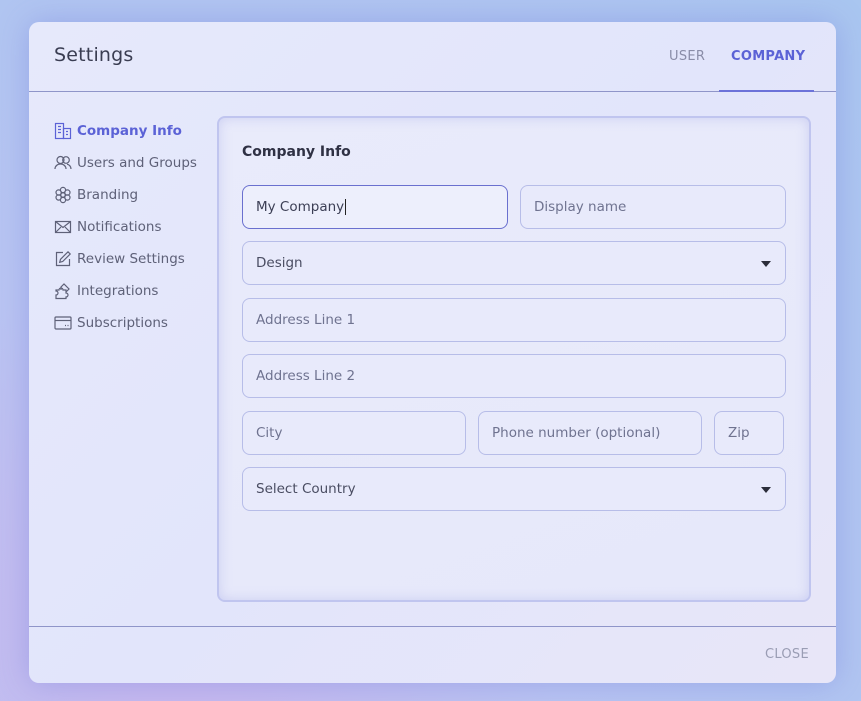 This screenshot has height=701, width=861. Describe the element at coordinates (62, 291) in the screenshot. I see `puzzle-icon` at that location.